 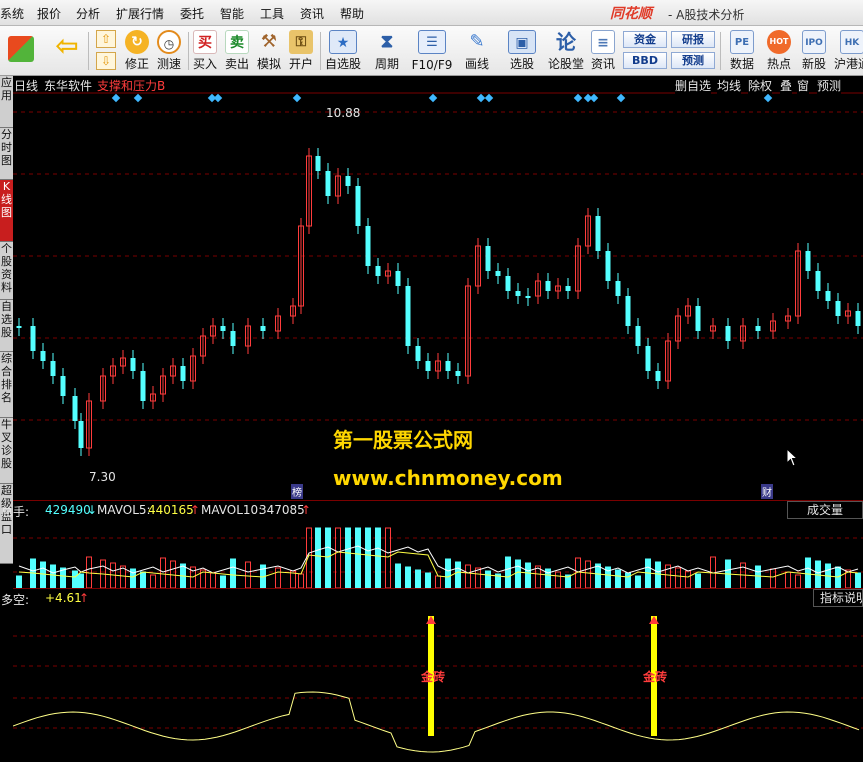 What do you see at coordinates (693, 60) in the screenshot?
I see `forecast-button: 预测` at bounding box center [693, 60].